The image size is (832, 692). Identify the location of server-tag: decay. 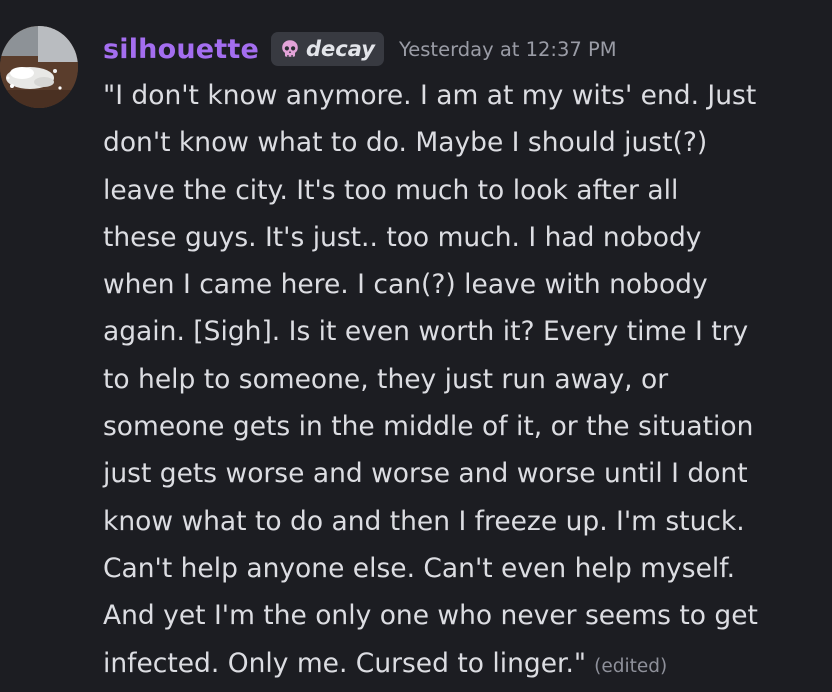
(327, 49).